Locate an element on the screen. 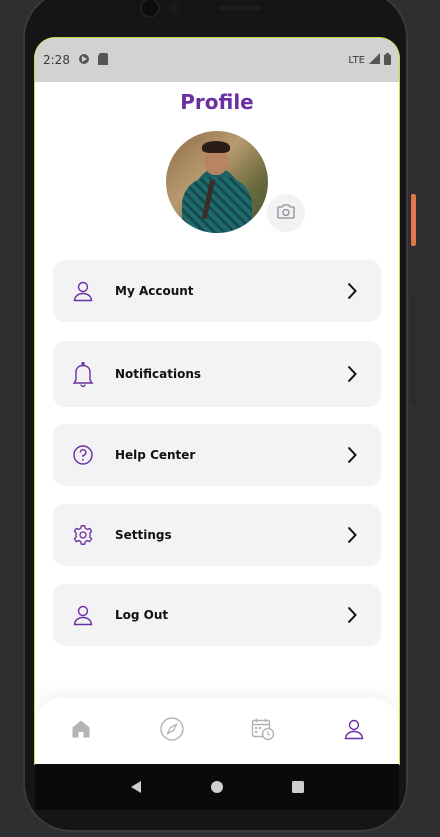 This screenshot has height=837, width=440. back-icon is located at coordinates (136, 787).